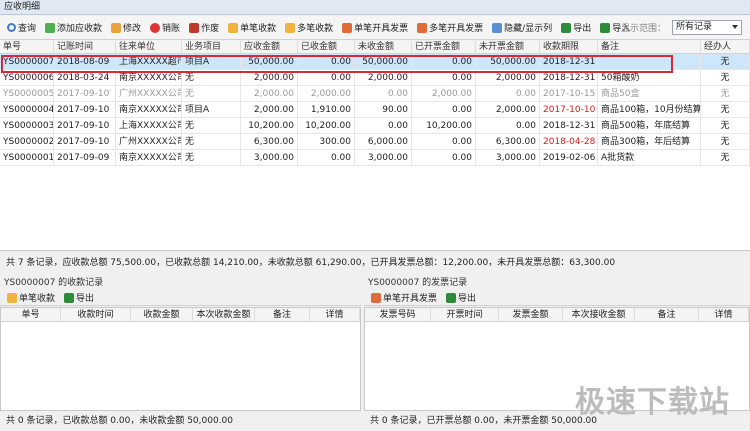 The image size is (750, 431). I want to click on single-receipt-button: 单笔收款, so click(252, 28).